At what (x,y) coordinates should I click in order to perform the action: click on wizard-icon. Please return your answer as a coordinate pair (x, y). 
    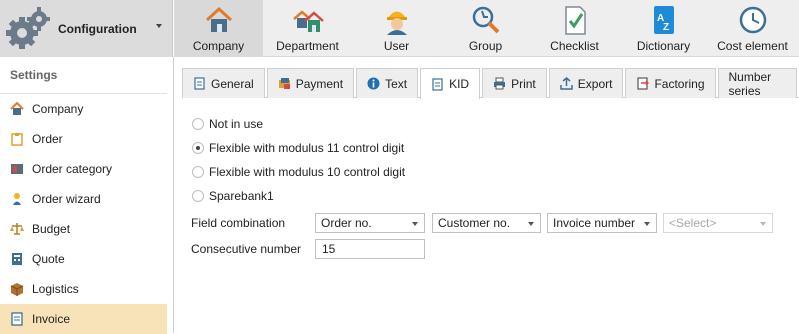
    Looking at the image, I should click on (17, 199).